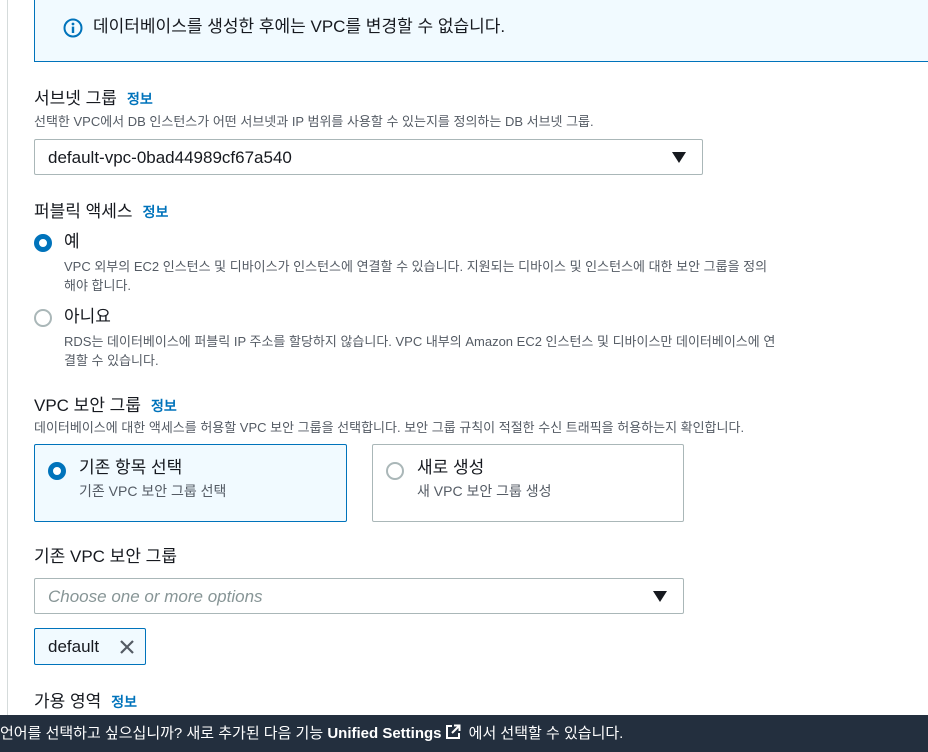 Image resolution: width=928 pixels, height=752 pixels. What do you see at coordinates (368, 157) in the screenshot?
I see `subnet-group-select: default-vpc-0bad44989cf67a540` at bounding box center [368, 157].